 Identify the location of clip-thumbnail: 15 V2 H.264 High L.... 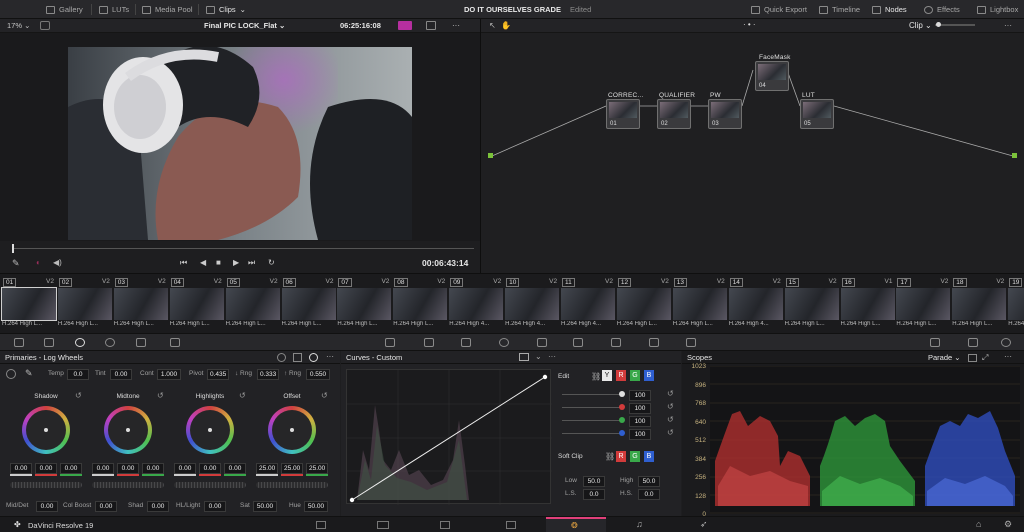
(811, 304).